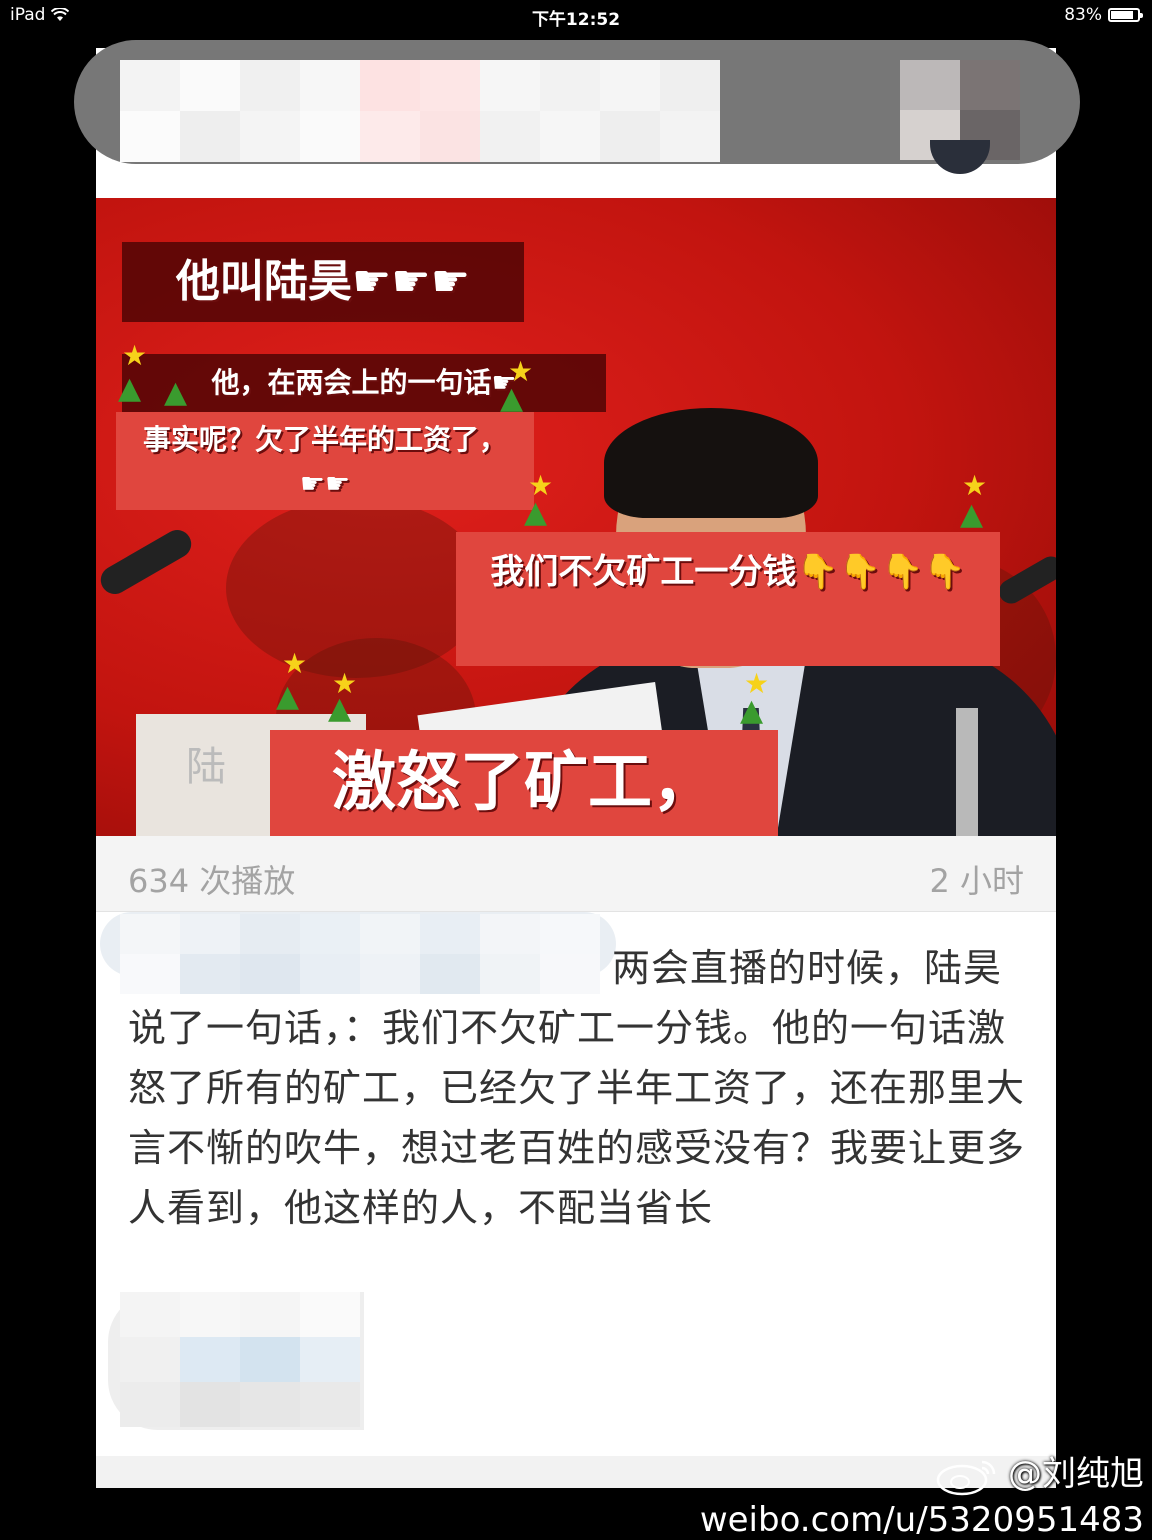 Image resolution: width=1152 pixels, height=1540 pixels. Describe the element at coordinates (325, 461) in the screenshot. I see `caption-3: 事实呢？欠了半年的工资了，☛☛` at that location.